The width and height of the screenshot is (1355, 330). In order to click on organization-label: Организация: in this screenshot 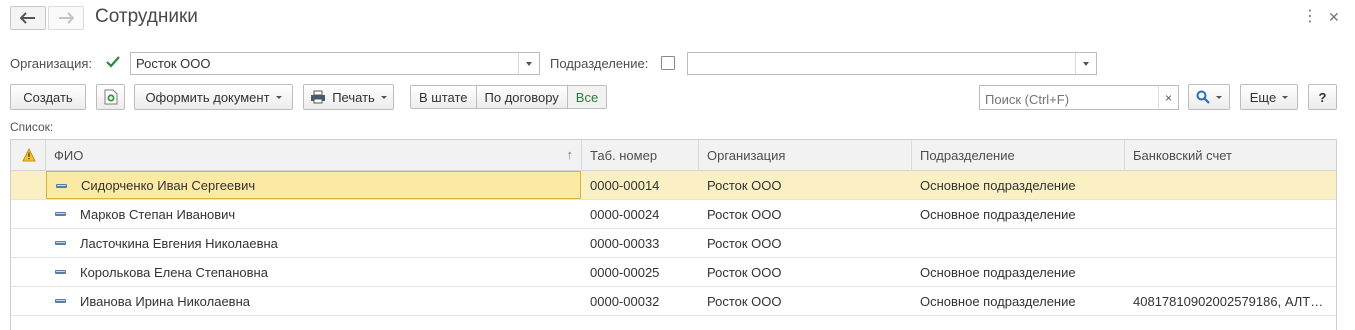, I will do `click(51, 63)`.